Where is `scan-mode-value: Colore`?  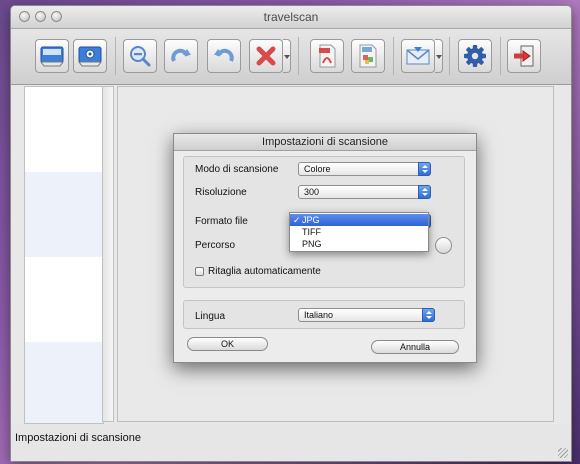 scan-mode-value: Colore is located at coordinates (317, 169).